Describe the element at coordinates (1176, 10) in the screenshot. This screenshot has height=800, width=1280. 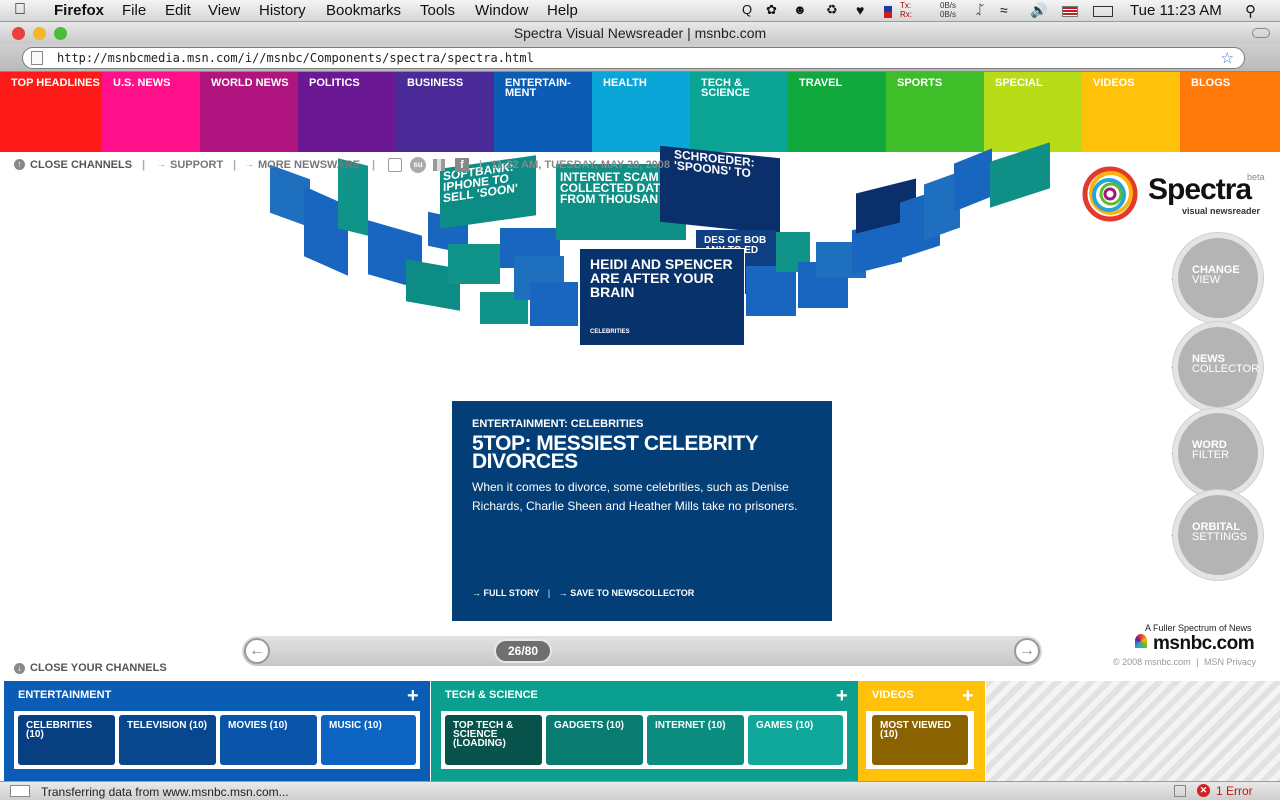
I see `menu-clock: Tue 11:23 AM` at that location.